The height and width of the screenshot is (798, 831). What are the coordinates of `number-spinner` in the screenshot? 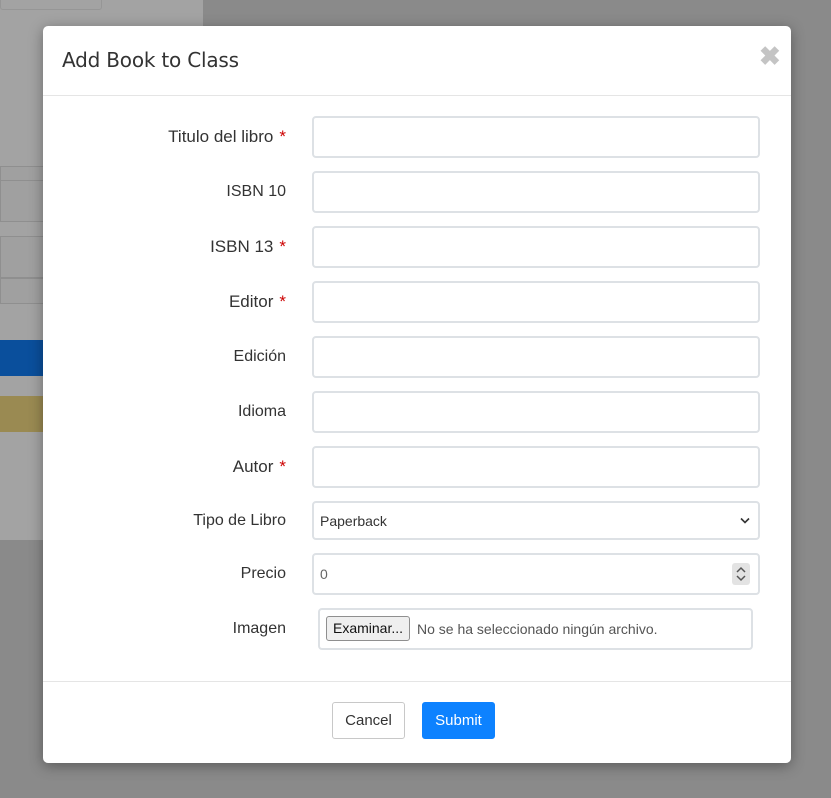 It's located at (741, 574).